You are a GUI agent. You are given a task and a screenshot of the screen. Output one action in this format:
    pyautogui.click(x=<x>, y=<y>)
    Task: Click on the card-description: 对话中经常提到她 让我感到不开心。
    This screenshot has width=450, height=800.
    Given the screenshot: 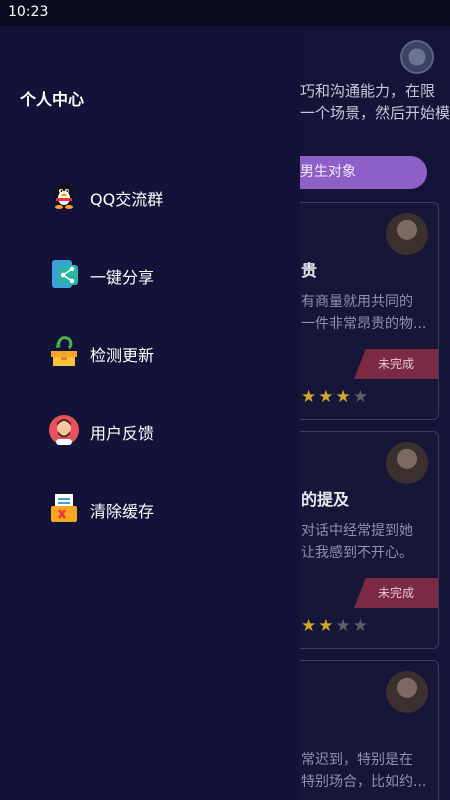 What is the action you would take?
    pyautogui.click(x=357, y=542)
    